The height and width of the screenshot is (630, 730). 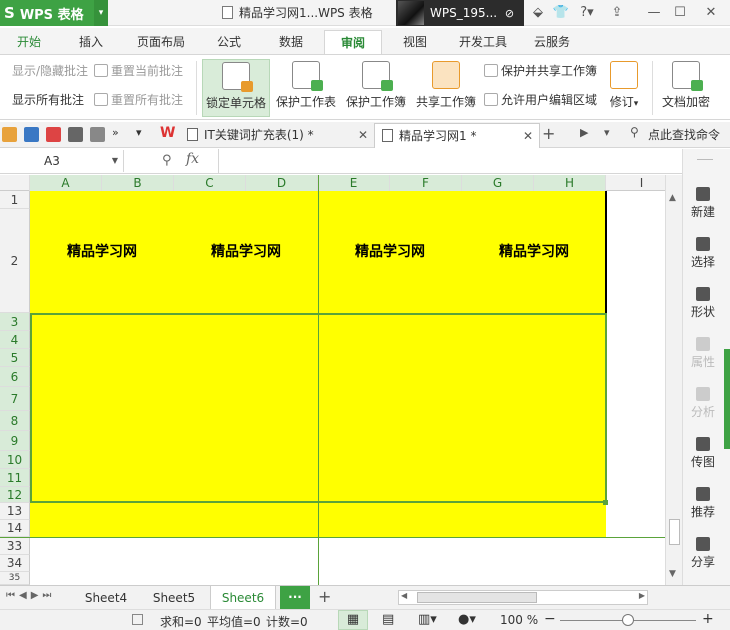 I want to click on sheet-tab: Sheet5, so click(x=174, y=598).